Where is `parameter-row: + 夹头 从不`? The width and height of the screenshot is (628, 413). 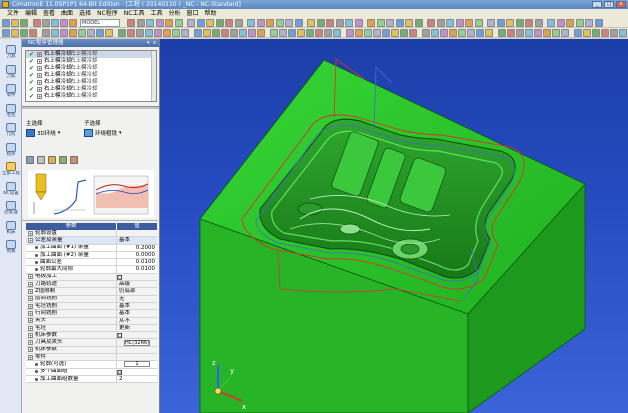 parameter-row: + 夹头 从不 is located at coordinates (91, 321).